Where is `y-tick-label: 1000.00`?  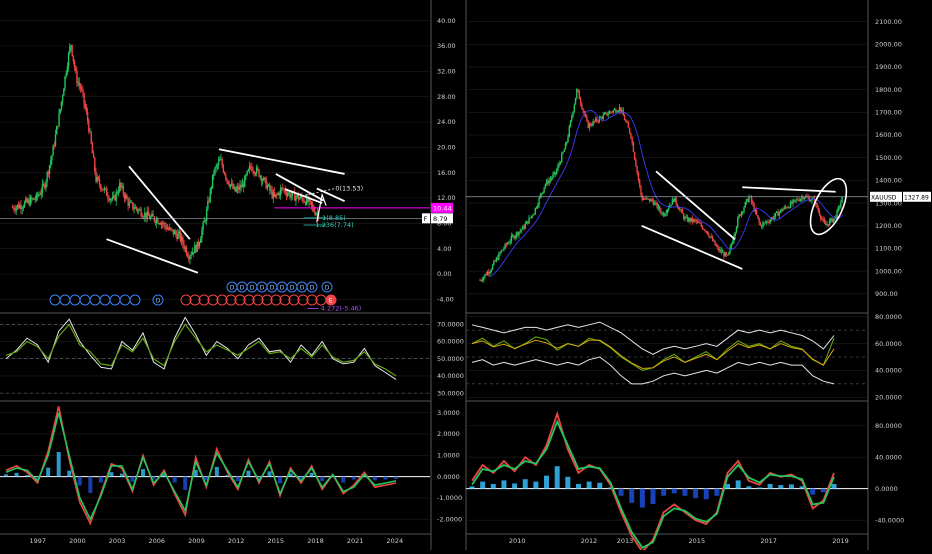
y-tick-label: 1000.00 is located at coordinates (888, 271).